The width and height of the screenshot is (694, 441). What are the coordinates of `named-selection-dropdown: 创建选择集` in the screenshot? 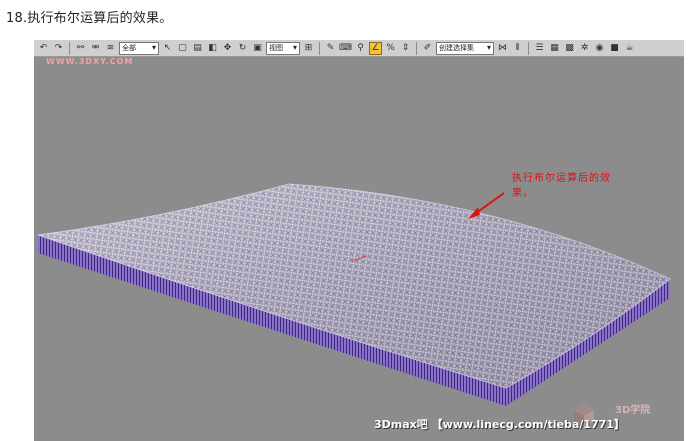 It's located at (465, 48).